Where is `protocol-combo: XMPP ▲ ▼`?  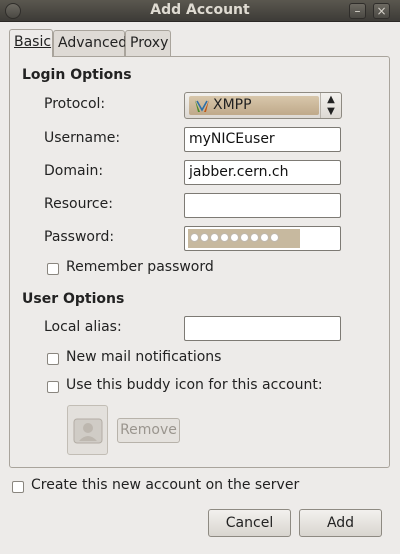
protocol-combo: XMPP ▲ ▼ is located at coordinates (263, 105).